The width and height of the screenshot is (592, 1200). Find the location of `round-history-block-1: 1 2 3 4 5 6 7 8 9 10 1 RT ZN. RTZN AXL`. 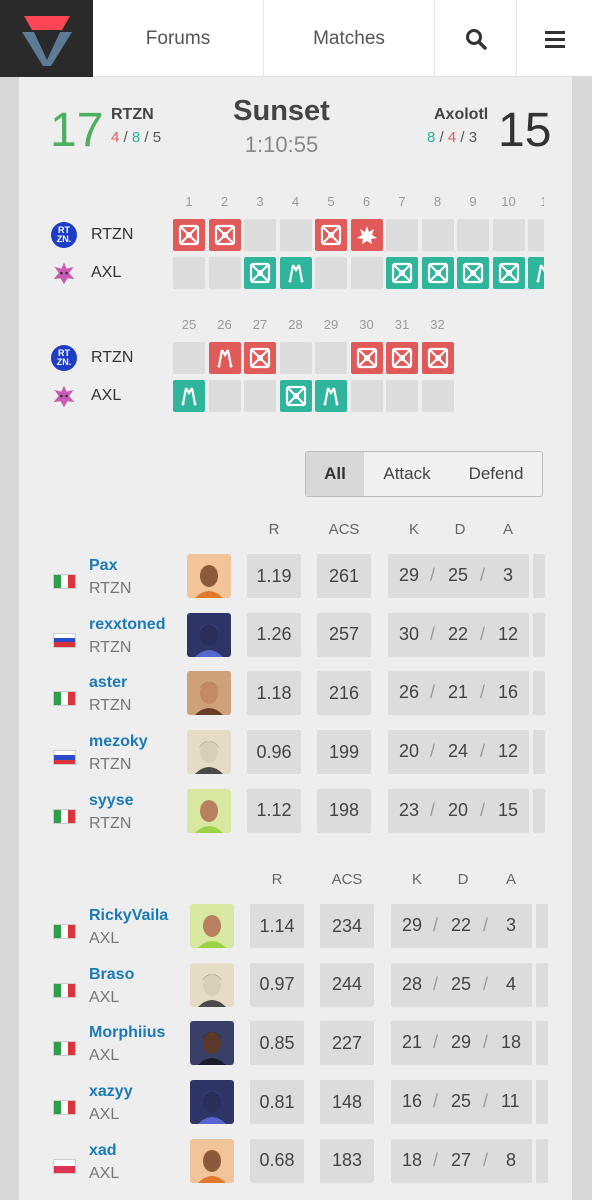

round-history-block-1: 1 2 3 4 5 6 7 8 9 10 1 RT ZN. RTZN AXL is located at coordinates (281, 244).